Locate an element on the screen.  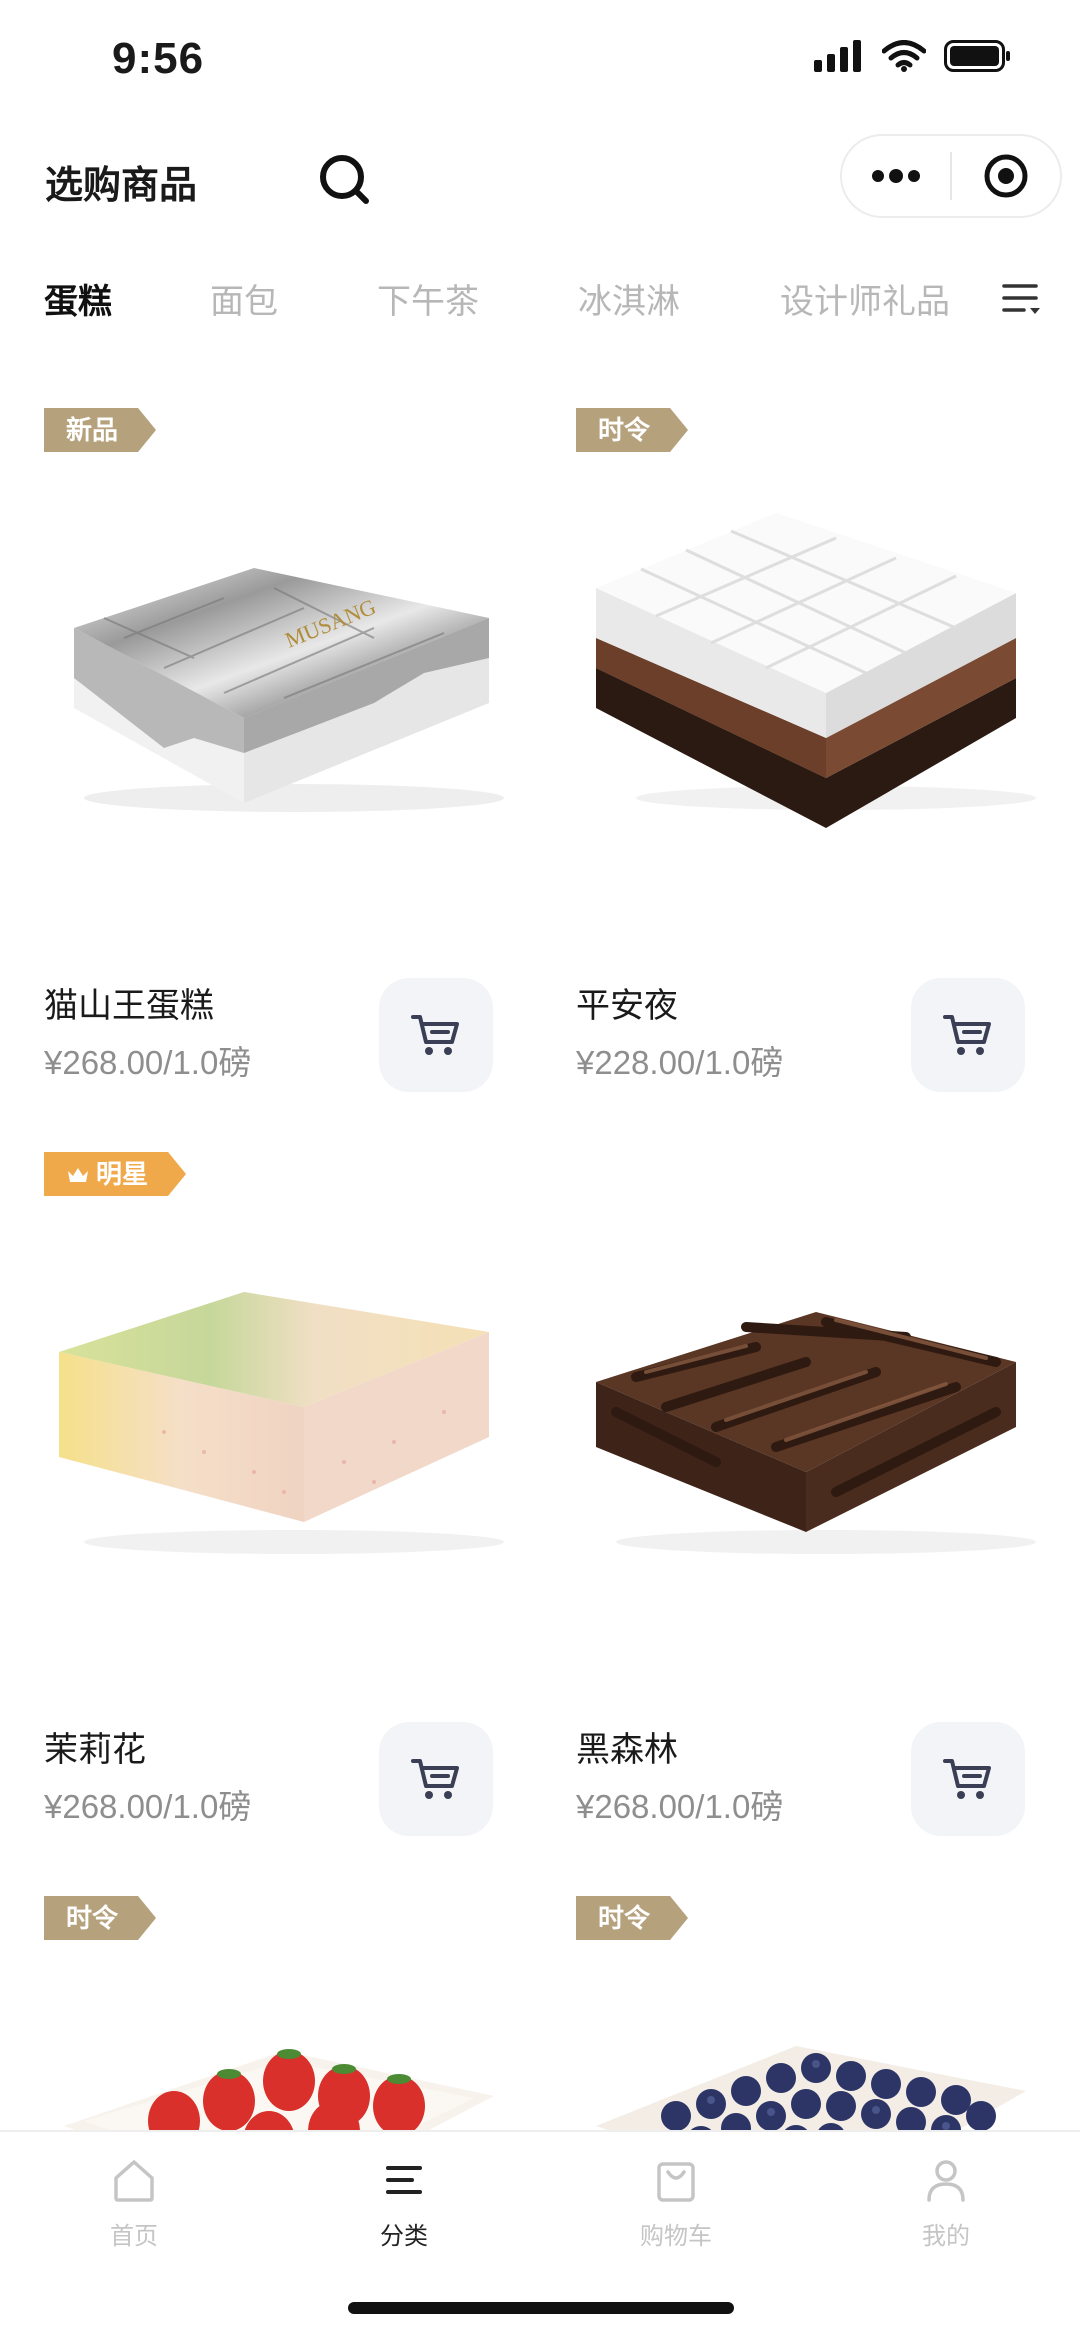
product-badge: 明星 is located at coordinates (115, 1174).